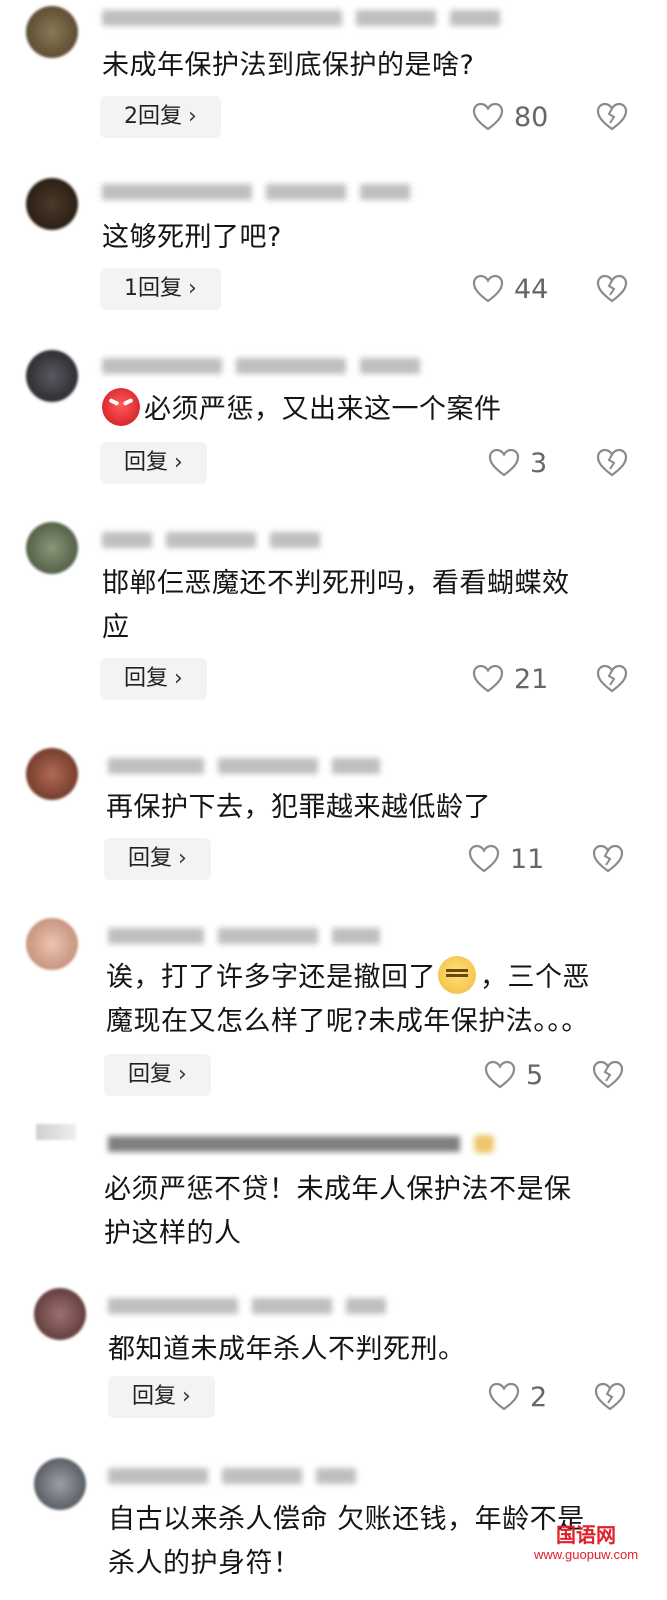  I want to click on like-button: 44, so click(510, 289).